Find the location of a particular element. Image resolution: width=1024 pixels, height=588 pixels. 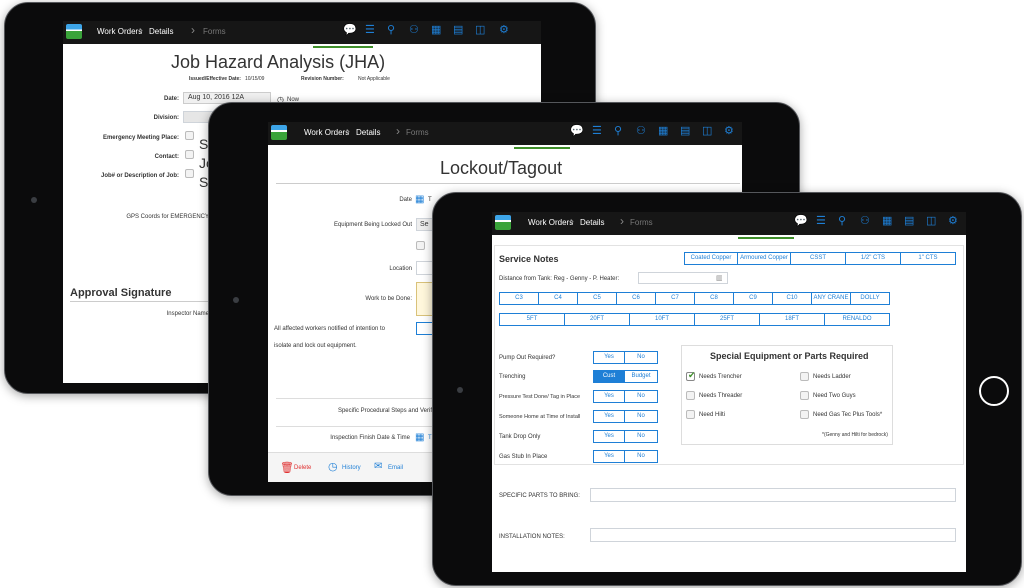

needs-trencher-checkbox: ✔ is located at coordinates (691, 375).